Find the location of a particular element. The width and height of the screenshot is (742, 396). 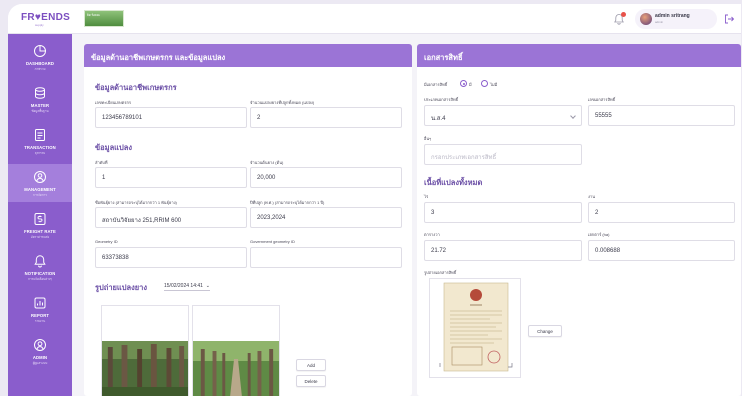

sidebar-item-label: ADMIN is located at coordinates (40, 357).